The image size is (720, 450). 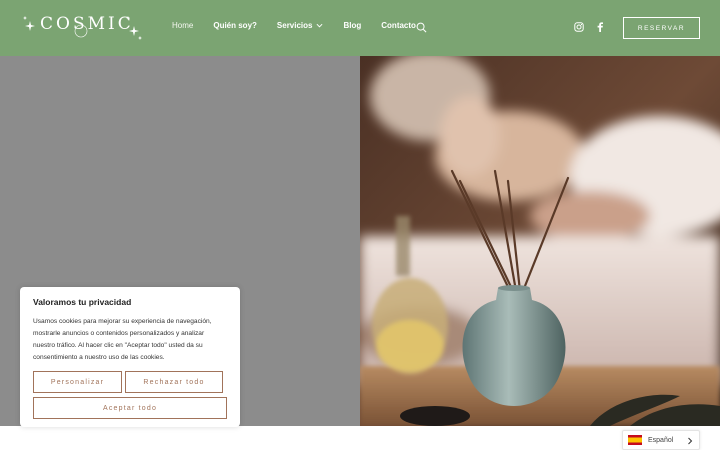 I want to click on language-label: Español, so click(x=661, y=440).